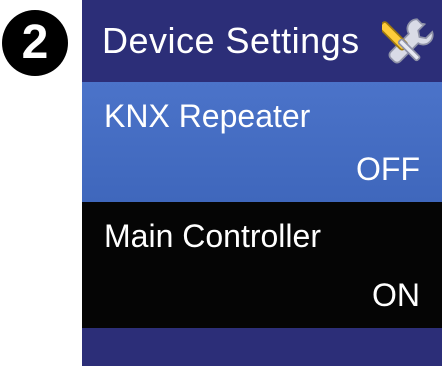  What do you see at coordinates (262, 347) in the screenshot?
I see `screen-footer` at bounding box center [262, 347].